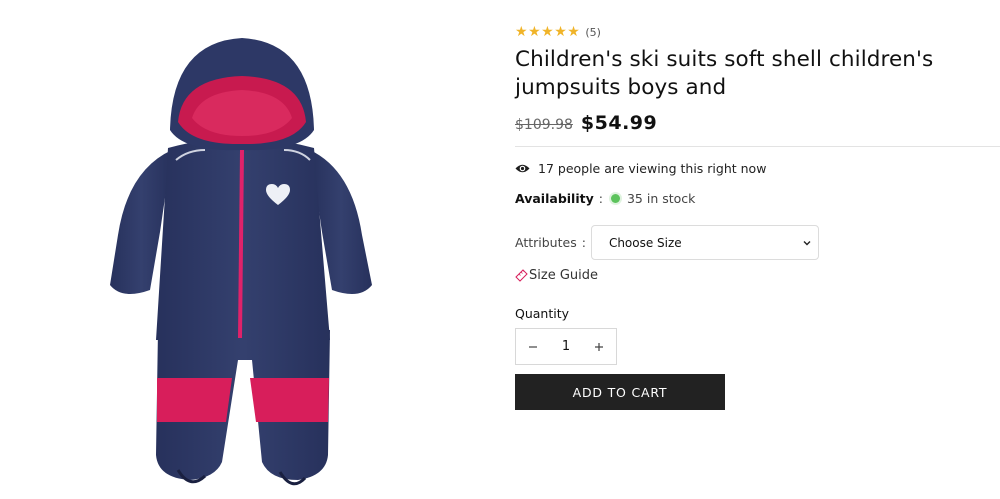  What do you see at coordinates (620, 392) in the screenshot?
I see `add-to-cart-button: ADD TO CART` at bounding box center [620, 392].